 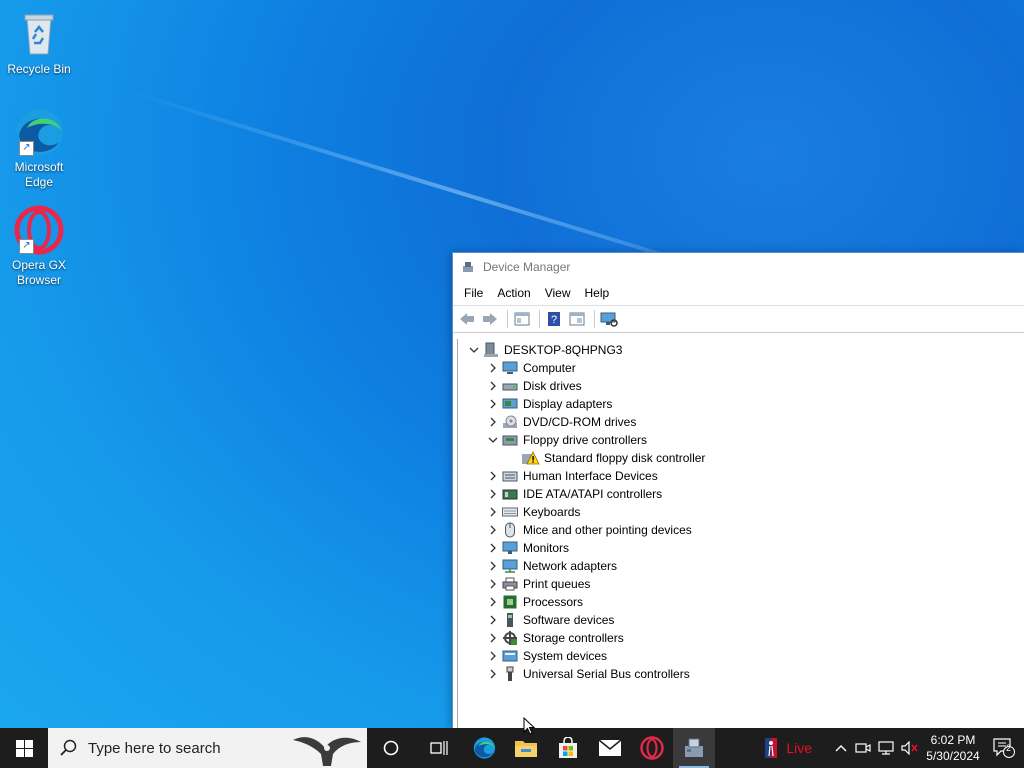 I want to click on volume-button, so click(x=910, y=748).